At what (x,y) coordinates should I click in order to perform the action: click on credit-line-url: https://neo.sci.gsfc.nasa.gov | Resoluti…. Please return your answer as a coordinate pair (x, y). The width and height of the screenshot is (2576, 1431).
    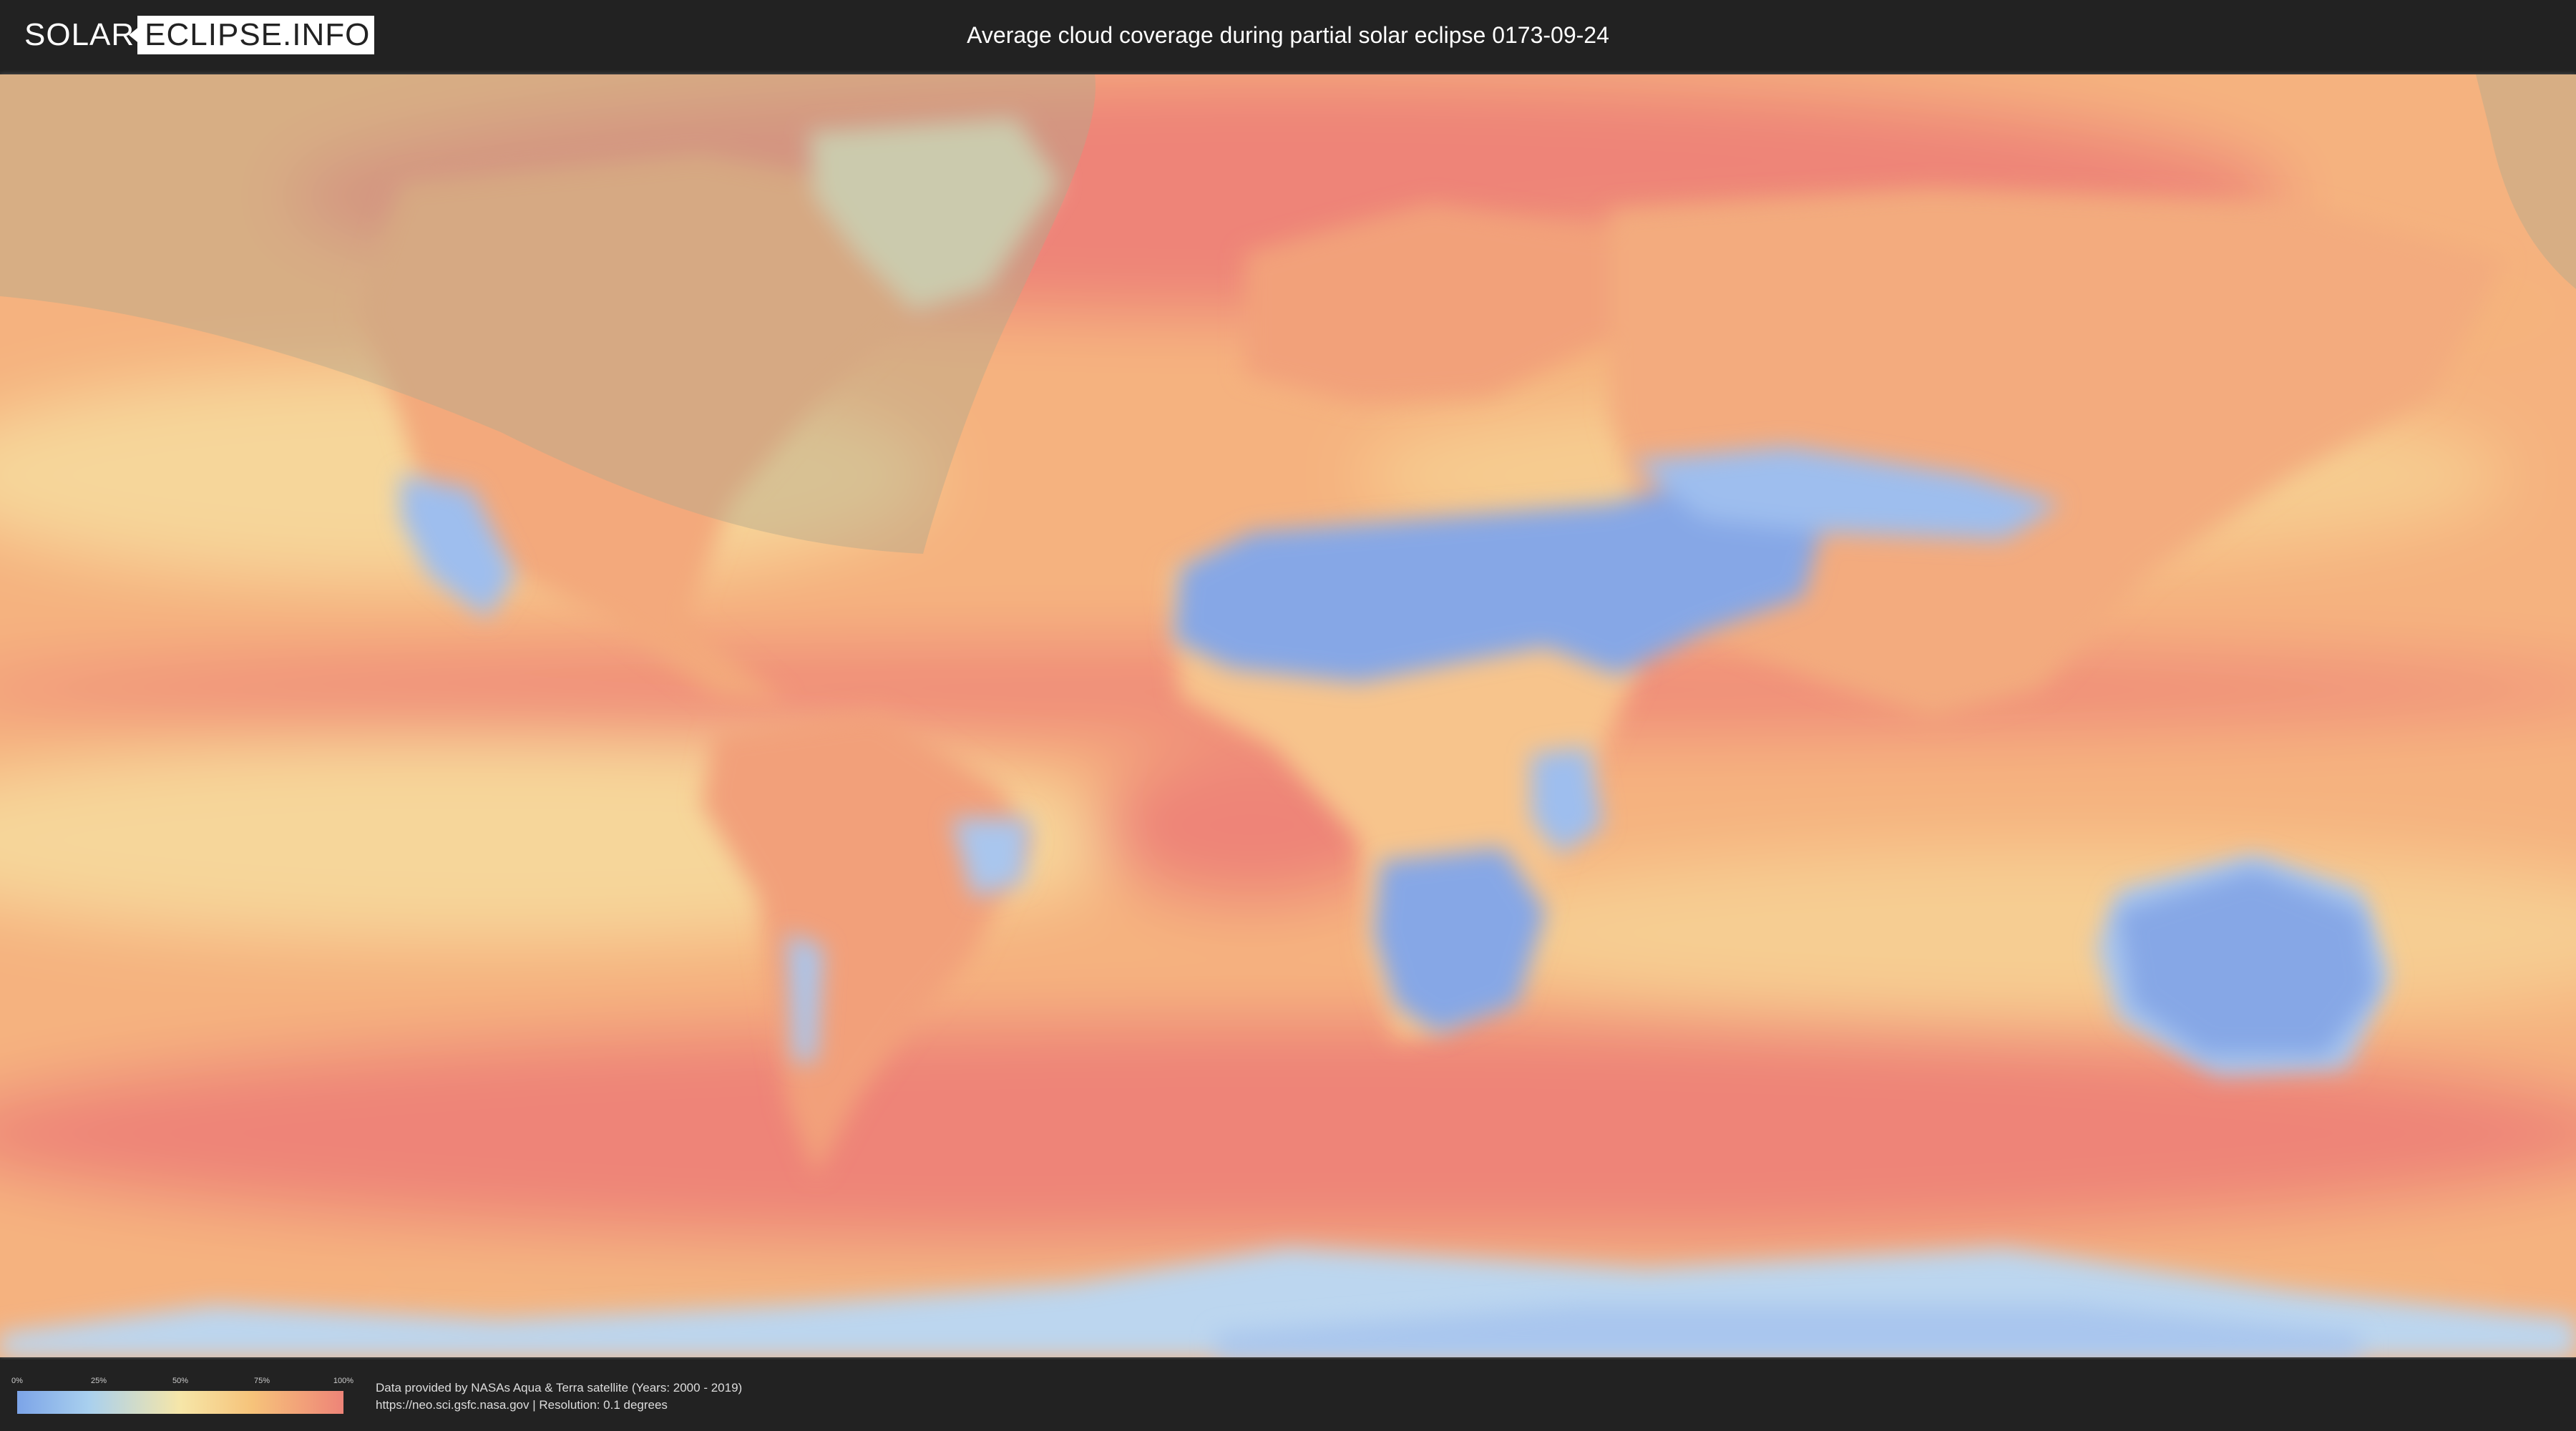
    Looking at the image, I should click on (522, 1405).